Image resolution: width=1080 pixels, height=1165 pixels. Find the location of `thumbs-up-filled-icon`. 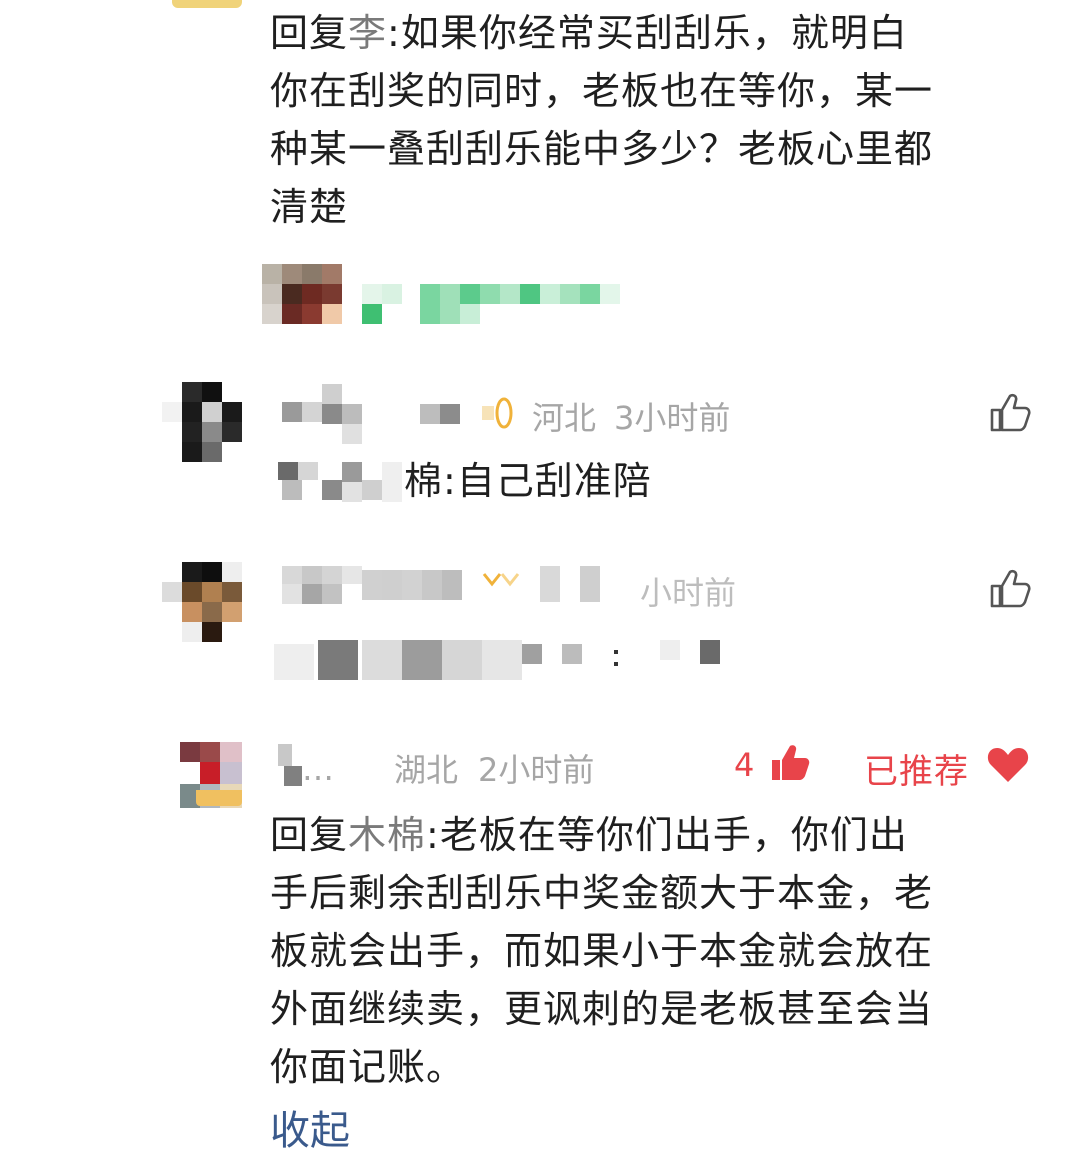

thumbs-up-filled-icon is located at coordinates (790, 762).